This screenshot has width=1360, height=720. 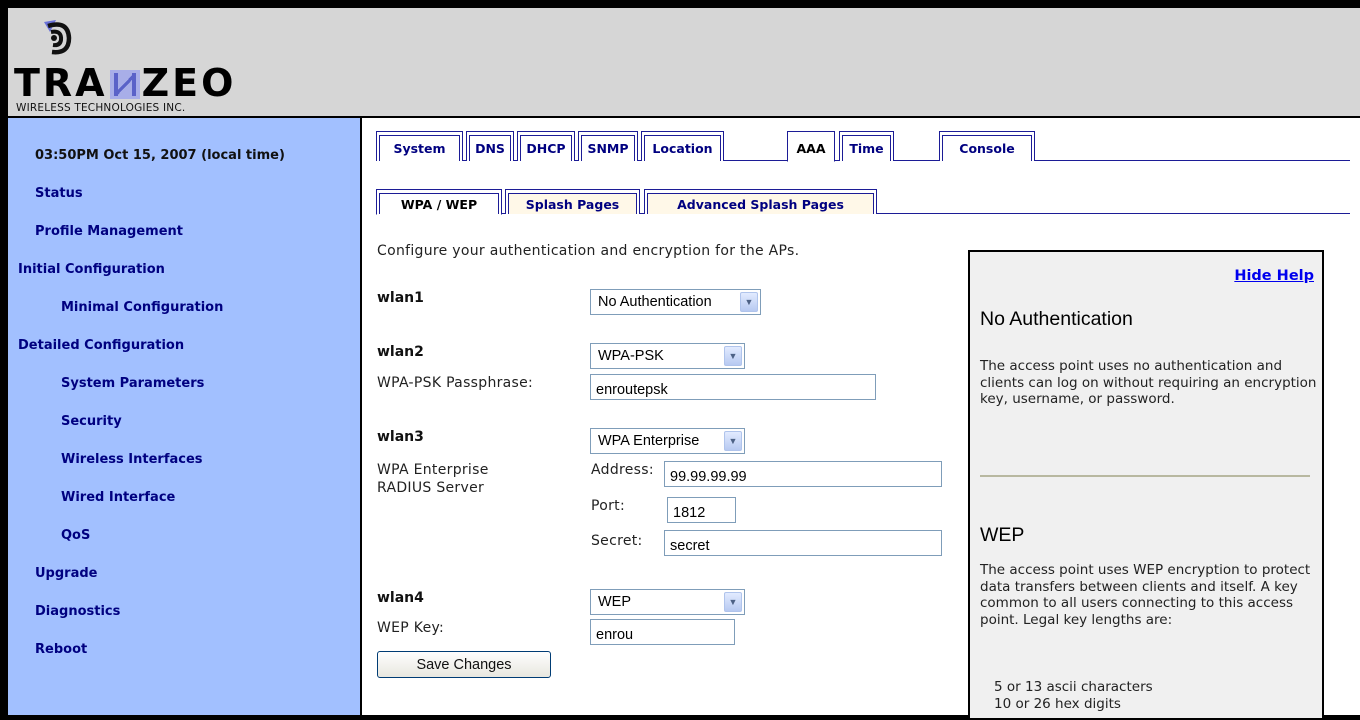 I want to click on sidebar-item-diagnostics: Diagnostics, so click(x=77, y=611).